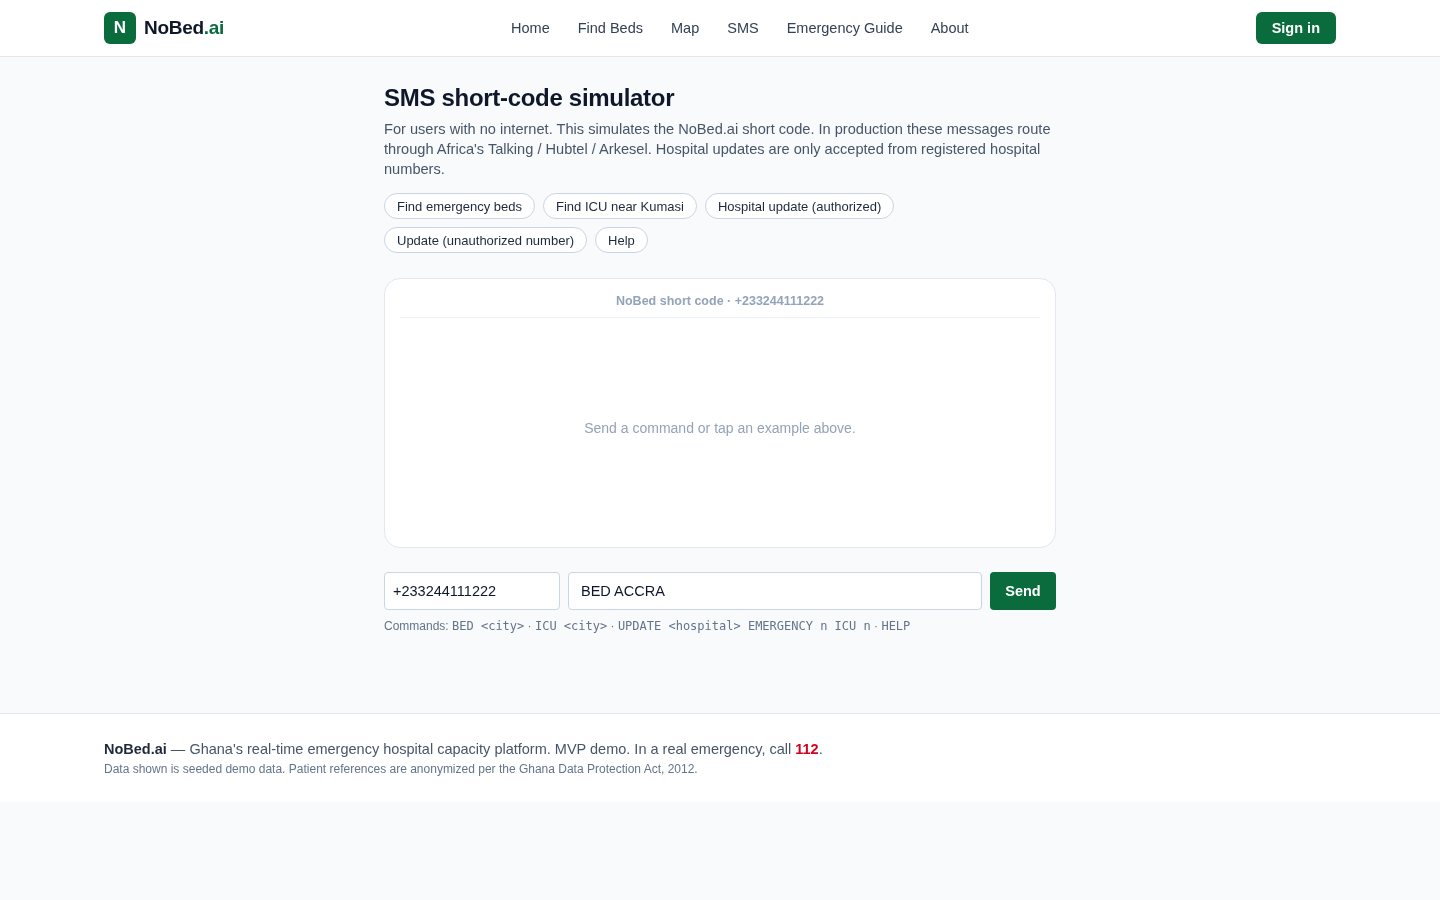 This screenshot has width=1440, height=900. I want to click on example-chip: Help, so click(621, 240).